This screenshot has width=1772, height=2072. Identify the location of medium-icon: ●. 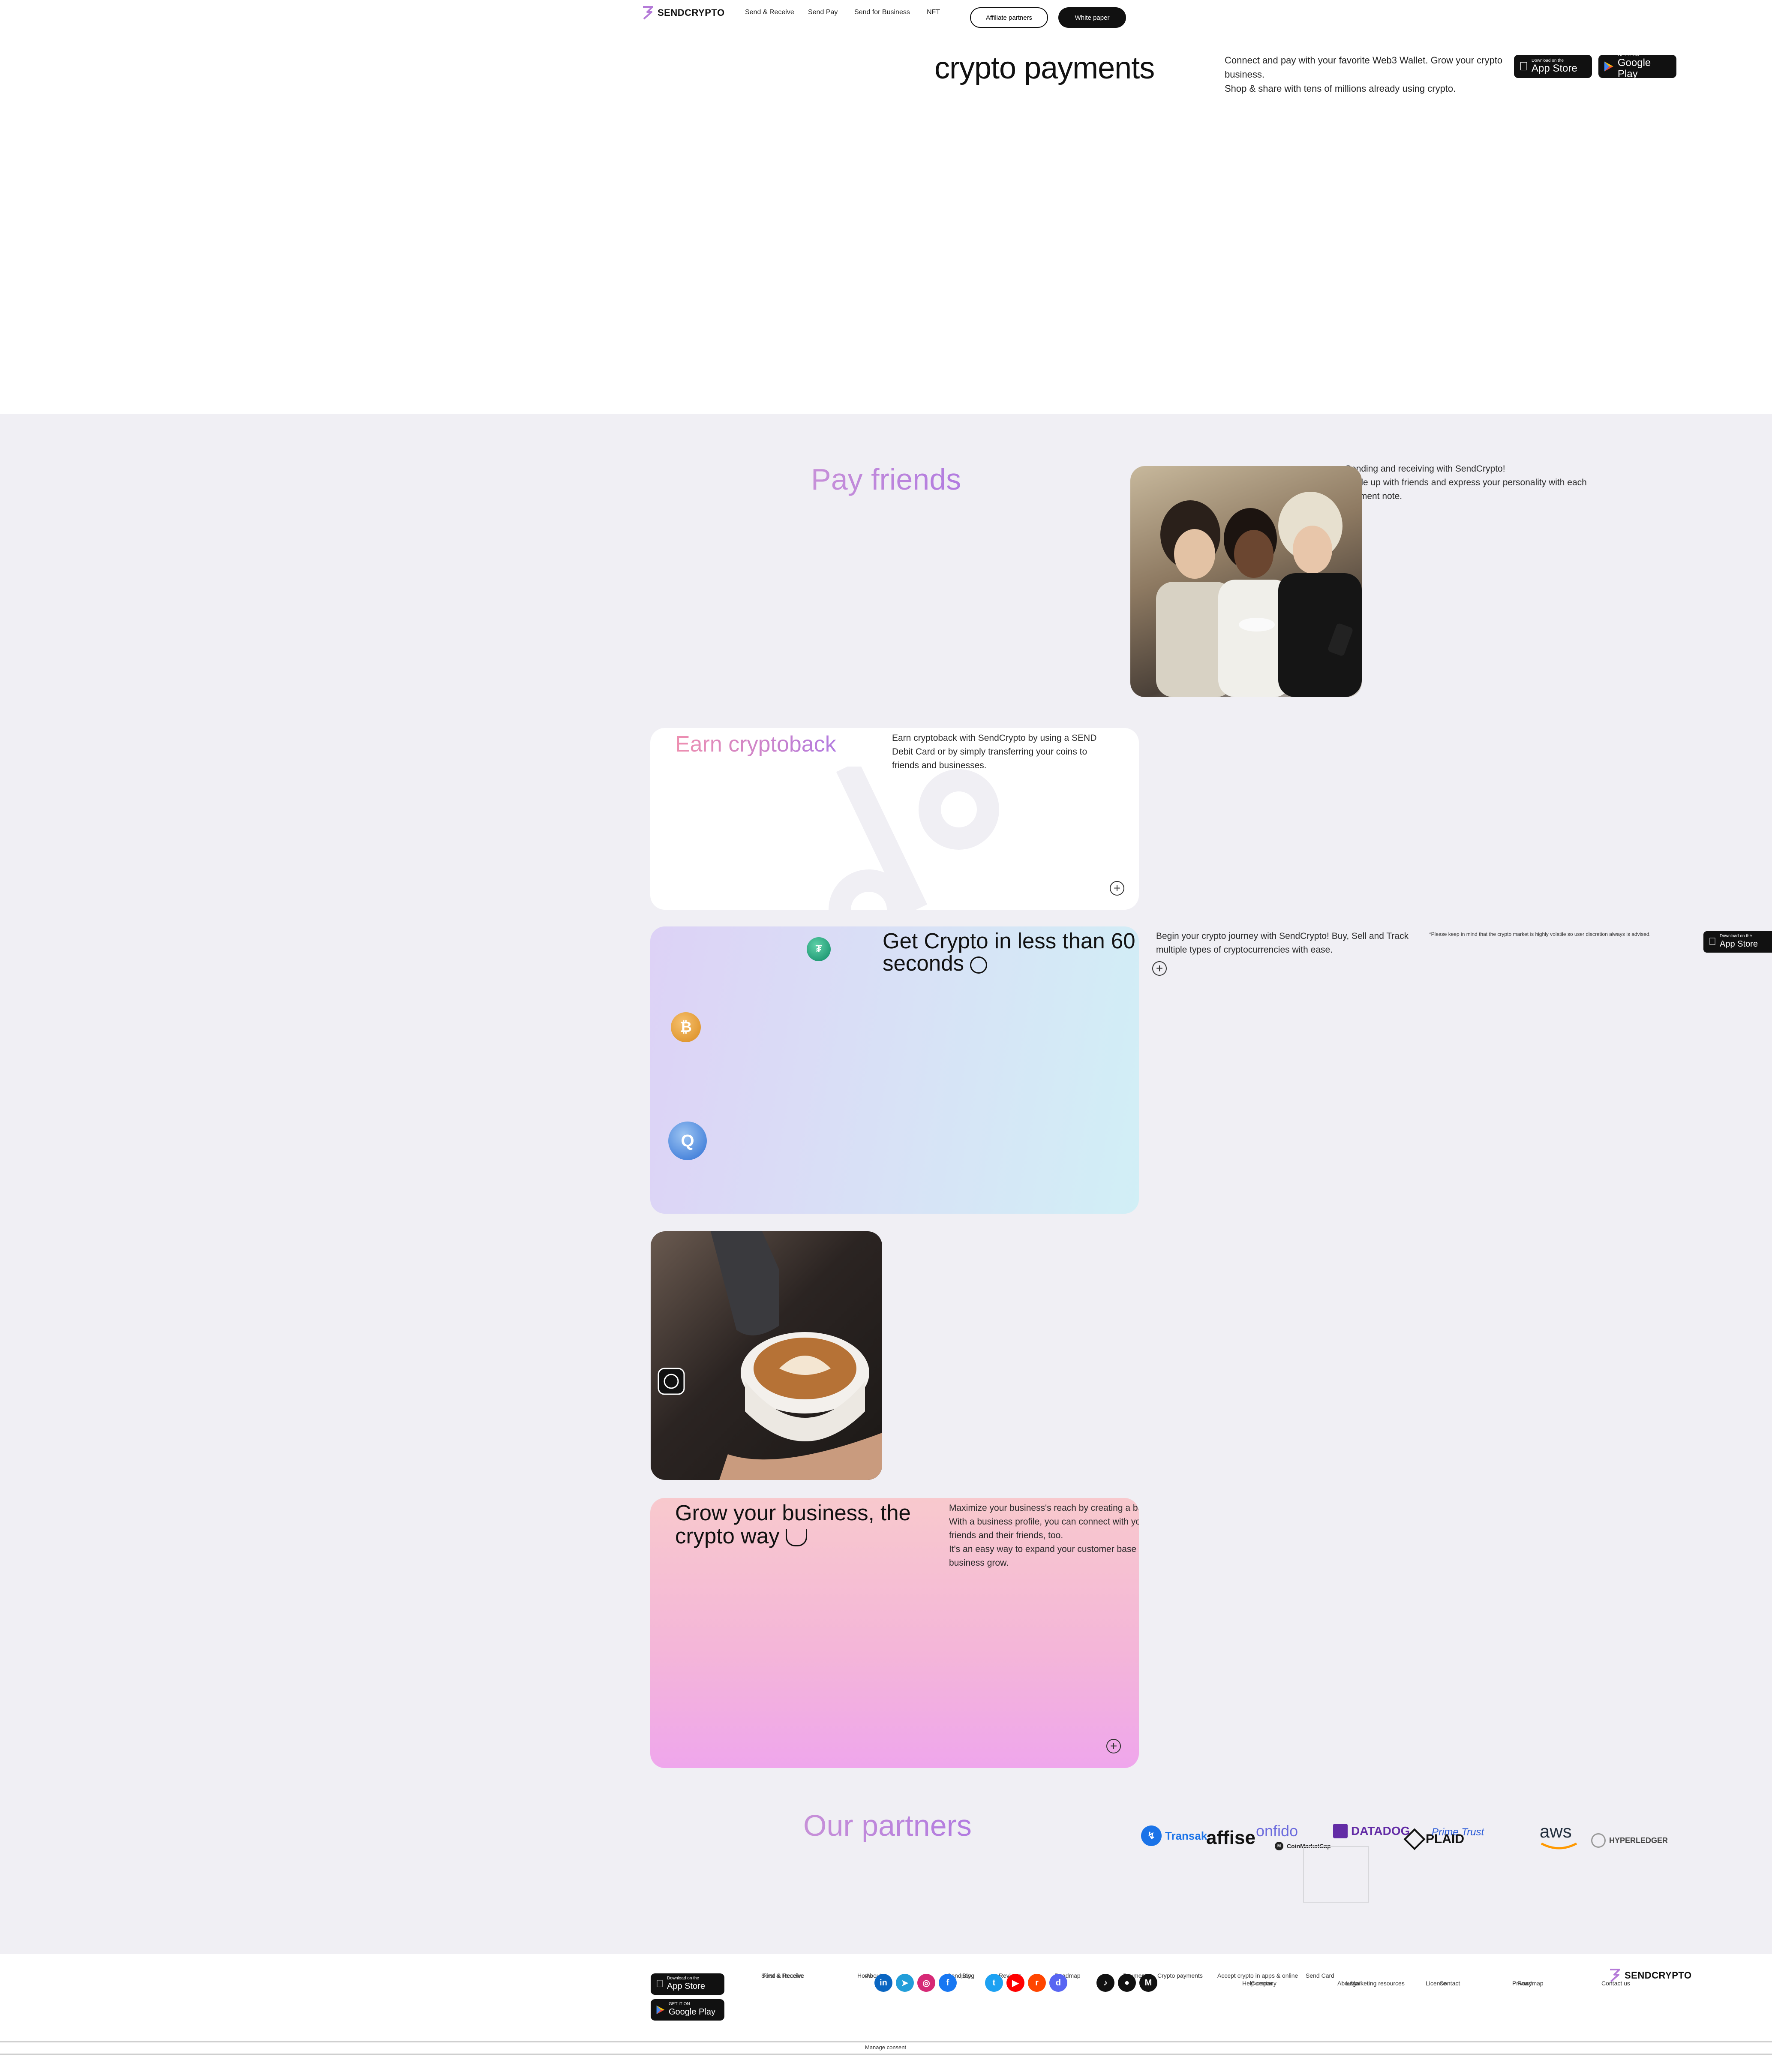
(1127, 1983).